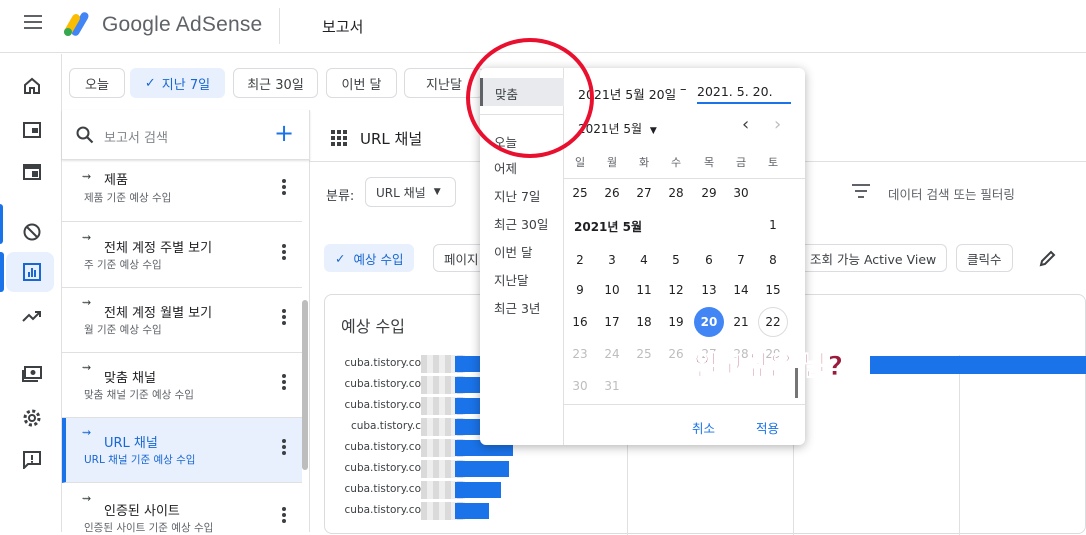  I want to click on preset-yesterday: 어제, so click(505, 167).